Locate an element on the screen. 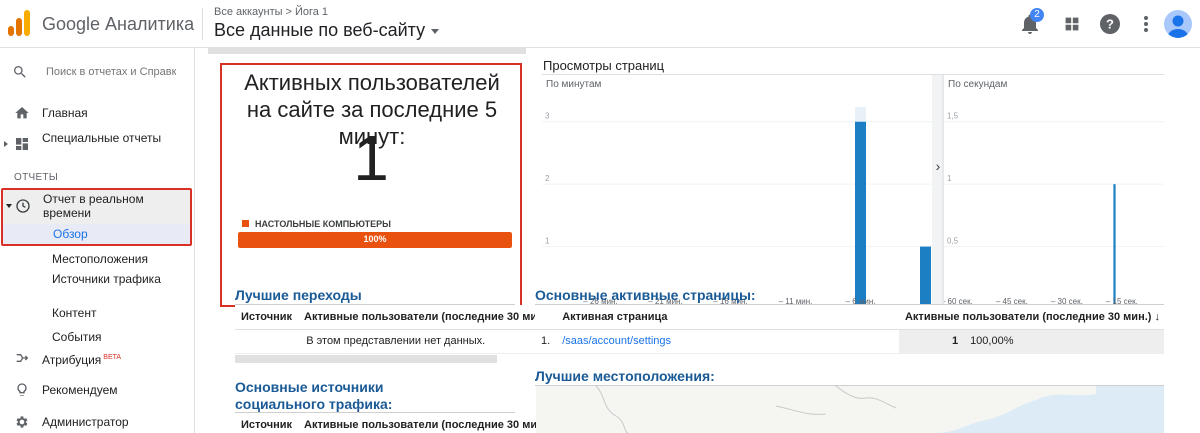  analytics-logo is located at coordinates (19, 23).